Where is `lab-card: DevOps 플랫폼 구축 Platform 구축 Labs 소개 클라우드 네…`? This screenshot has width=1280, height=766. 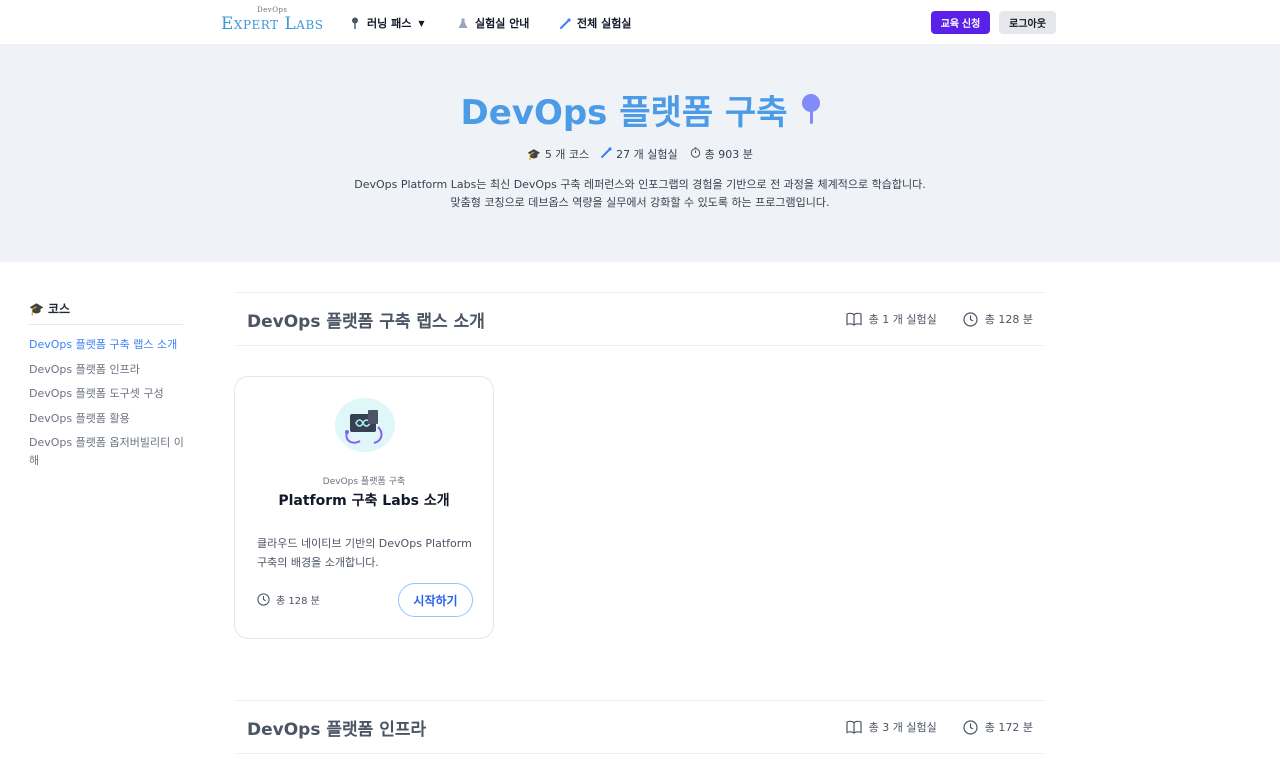
lab-card: DevOps 플랫폼 구축 Platform 구축 Labs 소개 클라우드 네… is located at coordinates (364, 507).